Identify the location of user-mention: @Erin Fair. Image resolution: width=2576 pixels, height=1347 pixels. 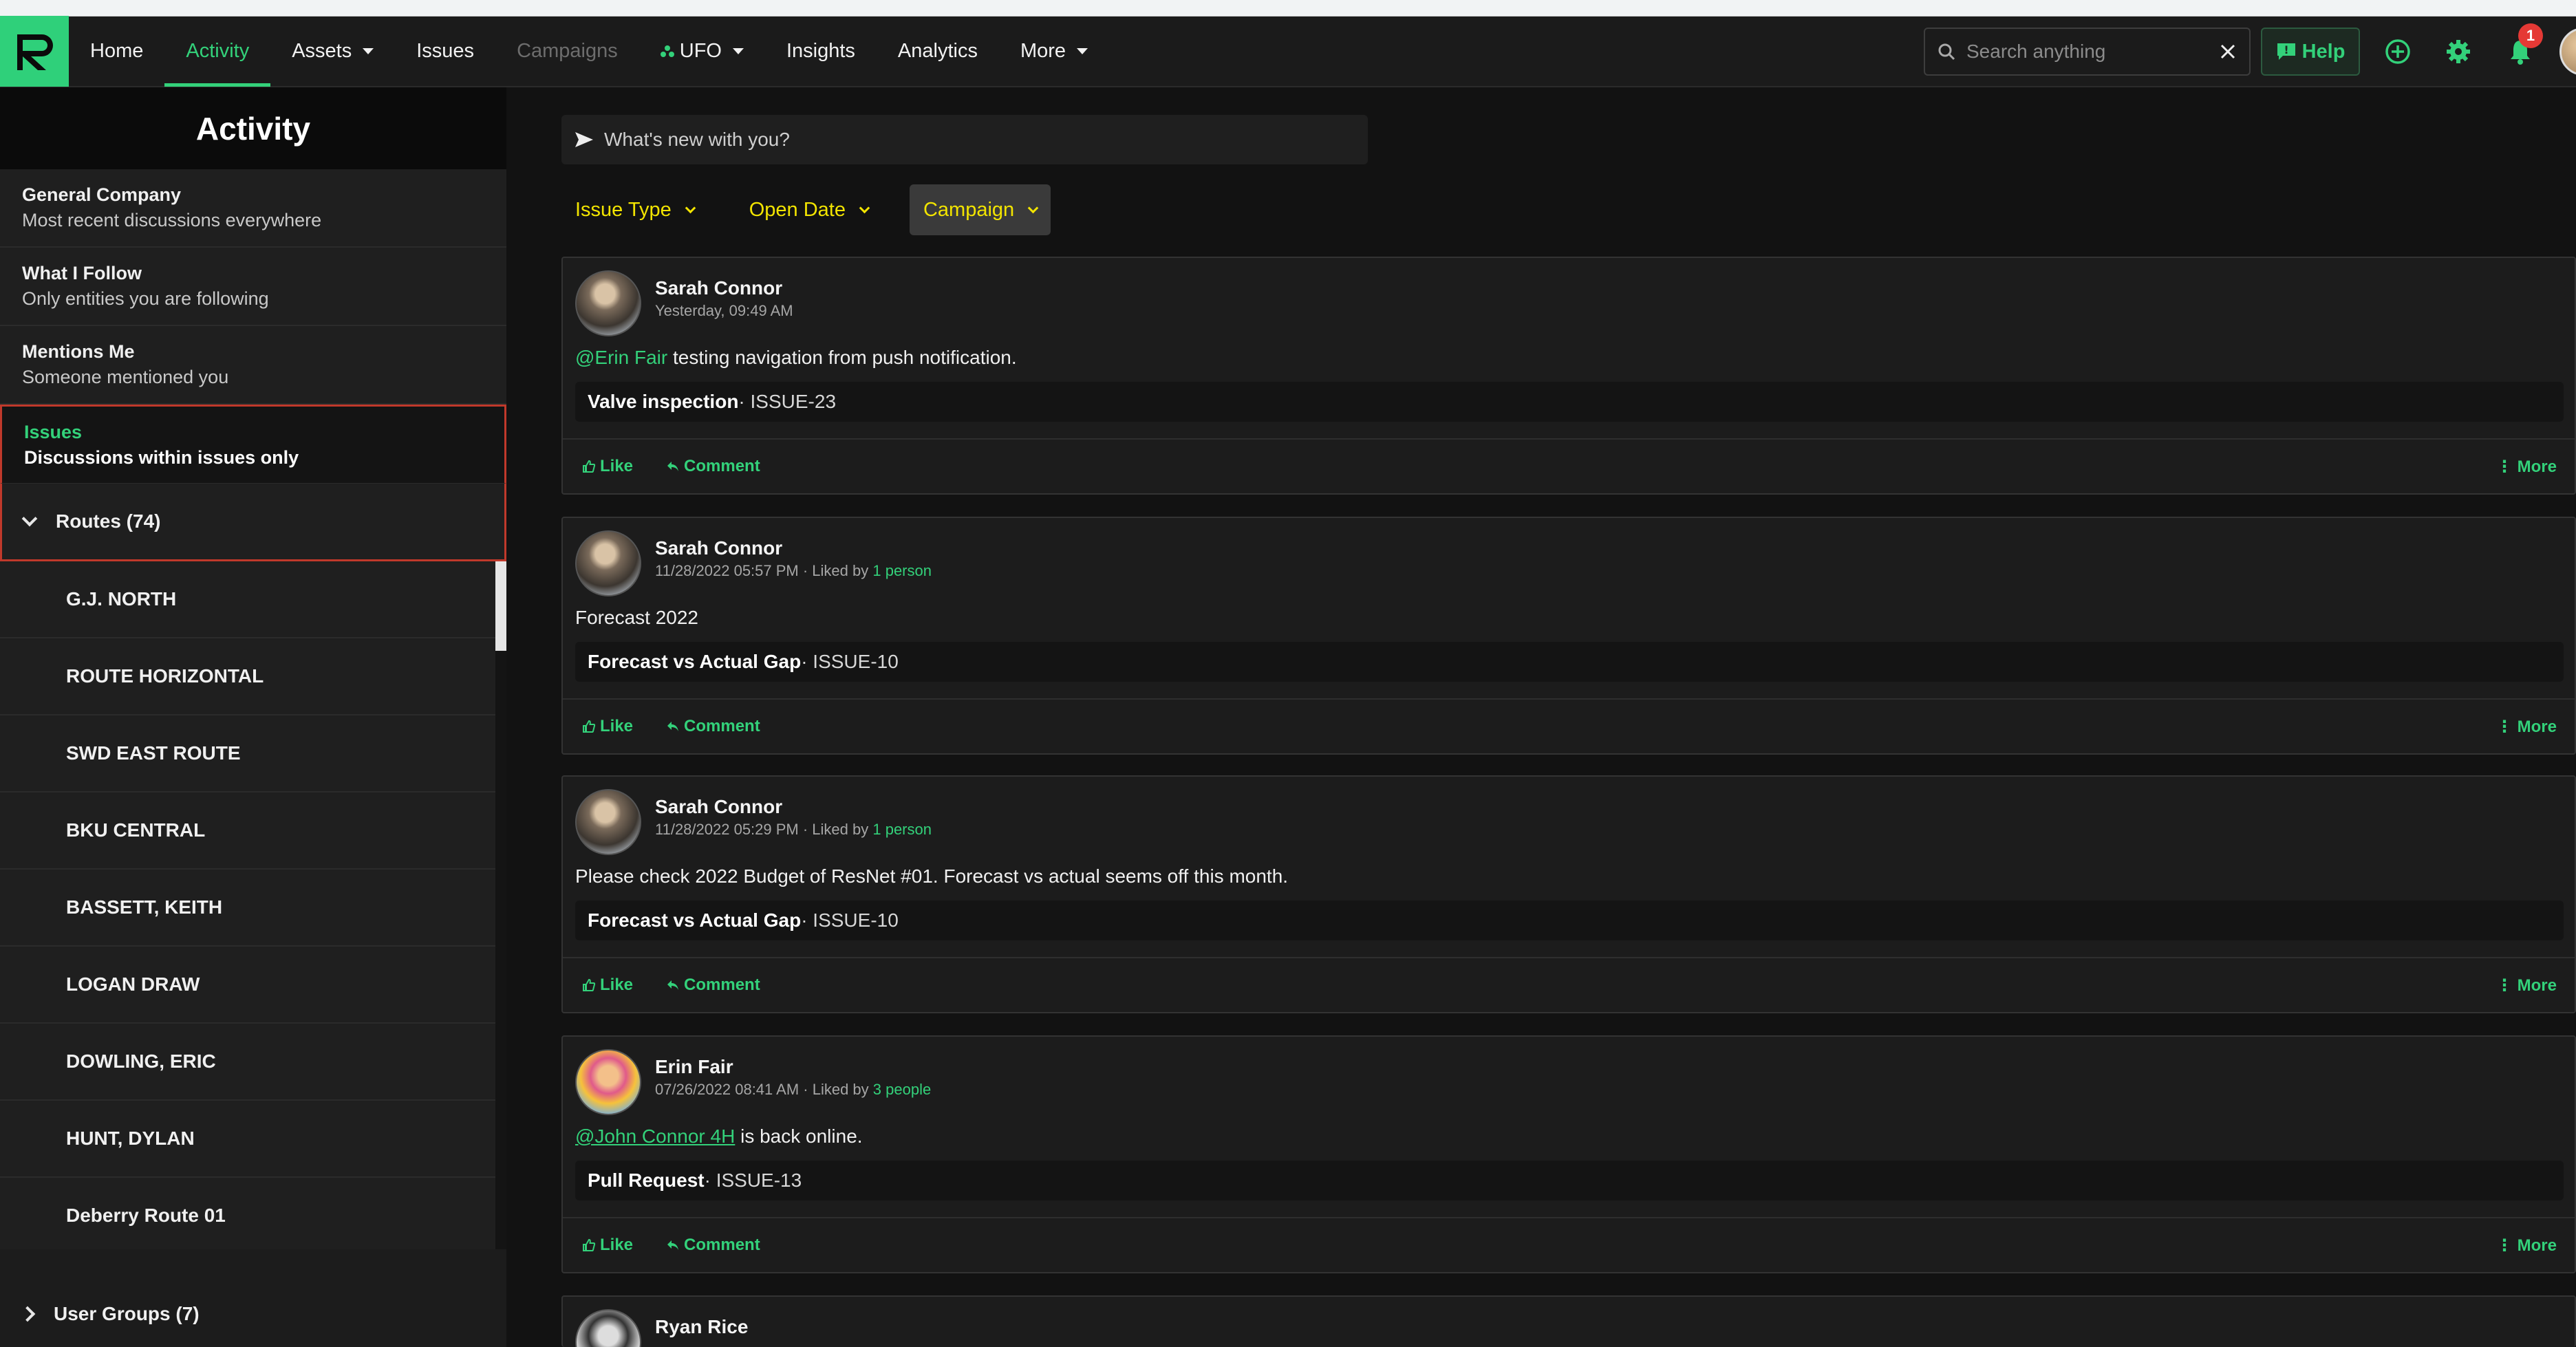
(621, 358).